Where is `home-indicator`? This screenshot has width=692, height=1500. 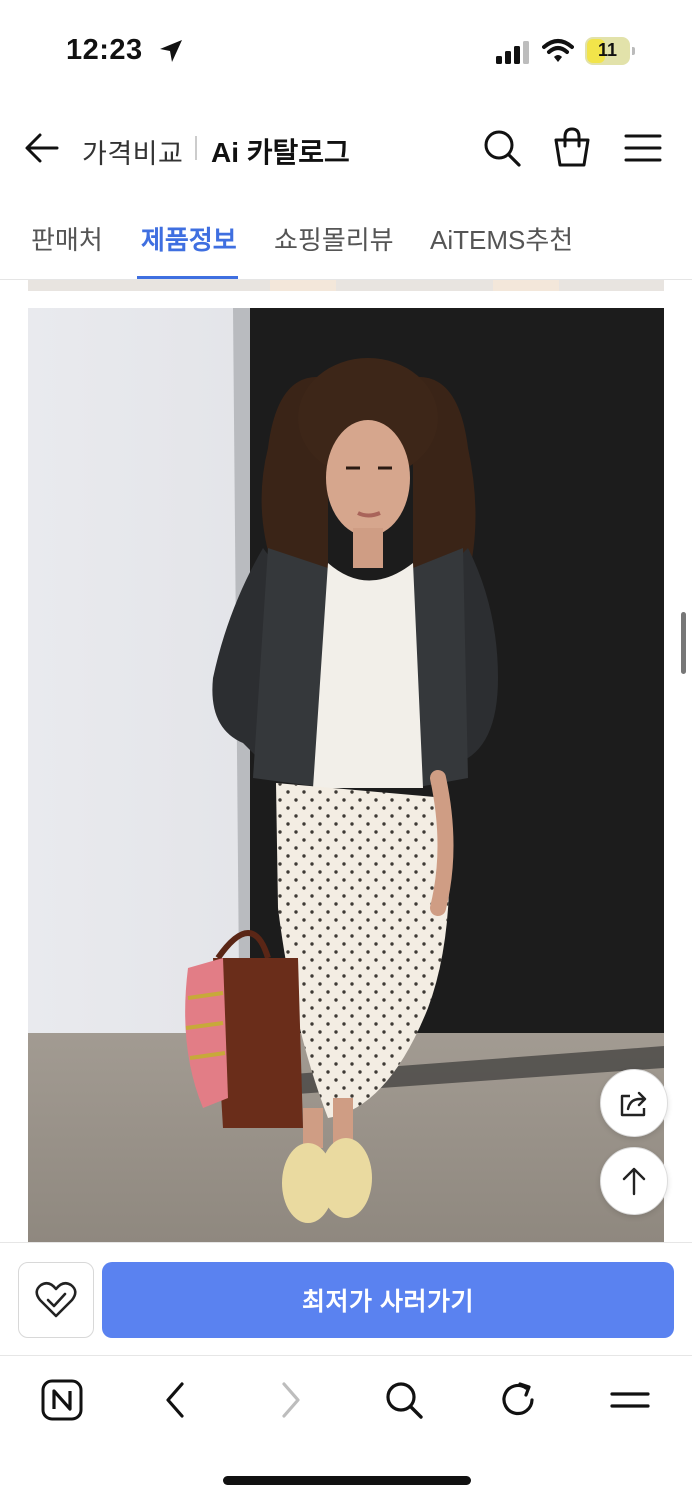
home-indicator is located at coordinates (347, 1480).